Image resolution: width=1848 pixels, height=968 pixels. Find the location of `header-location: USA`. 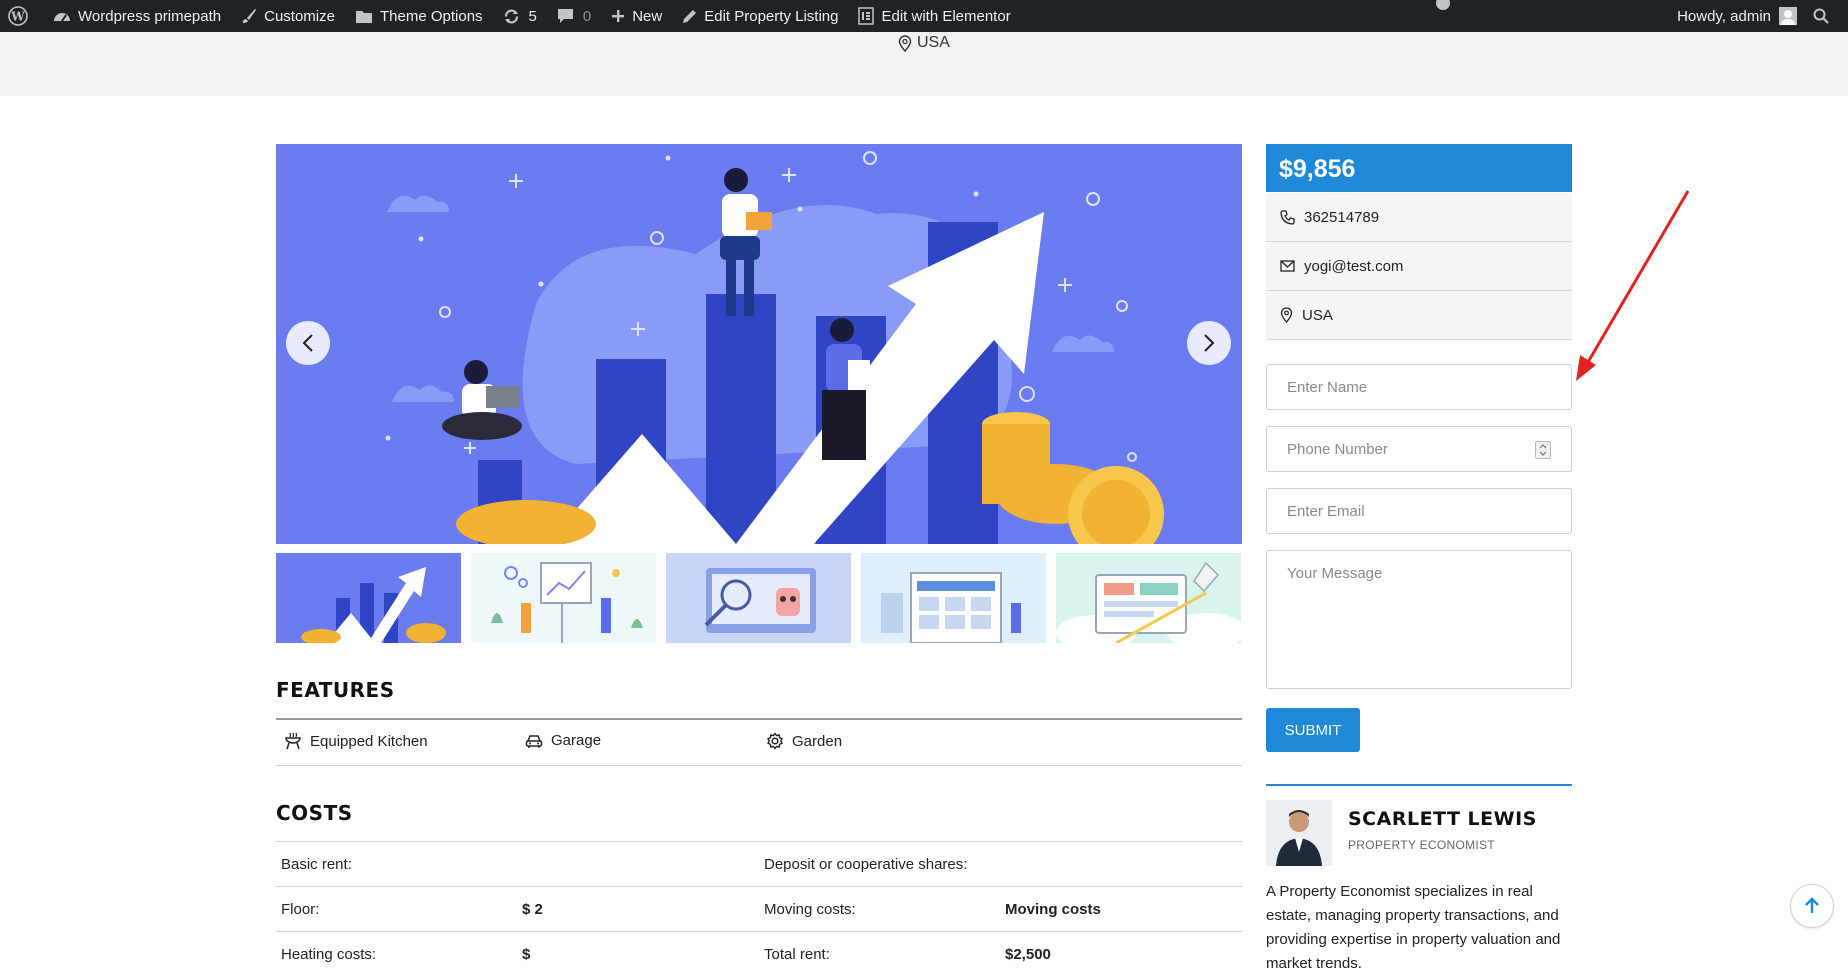

header-location: USA is located at coordinates (924, 43).